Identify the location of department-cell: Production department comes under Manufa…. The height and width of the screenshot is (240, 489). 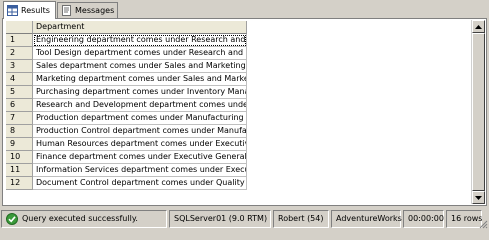
(140, 118).